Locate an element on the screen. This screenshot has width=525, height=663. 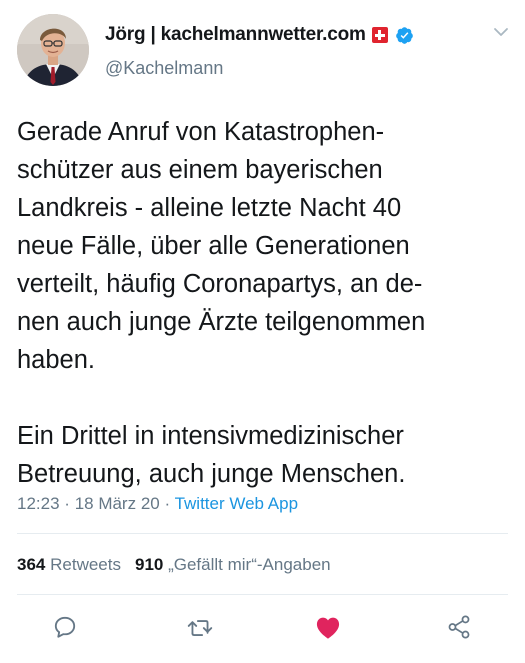
retweet-button is located at coordinates (200, 627).